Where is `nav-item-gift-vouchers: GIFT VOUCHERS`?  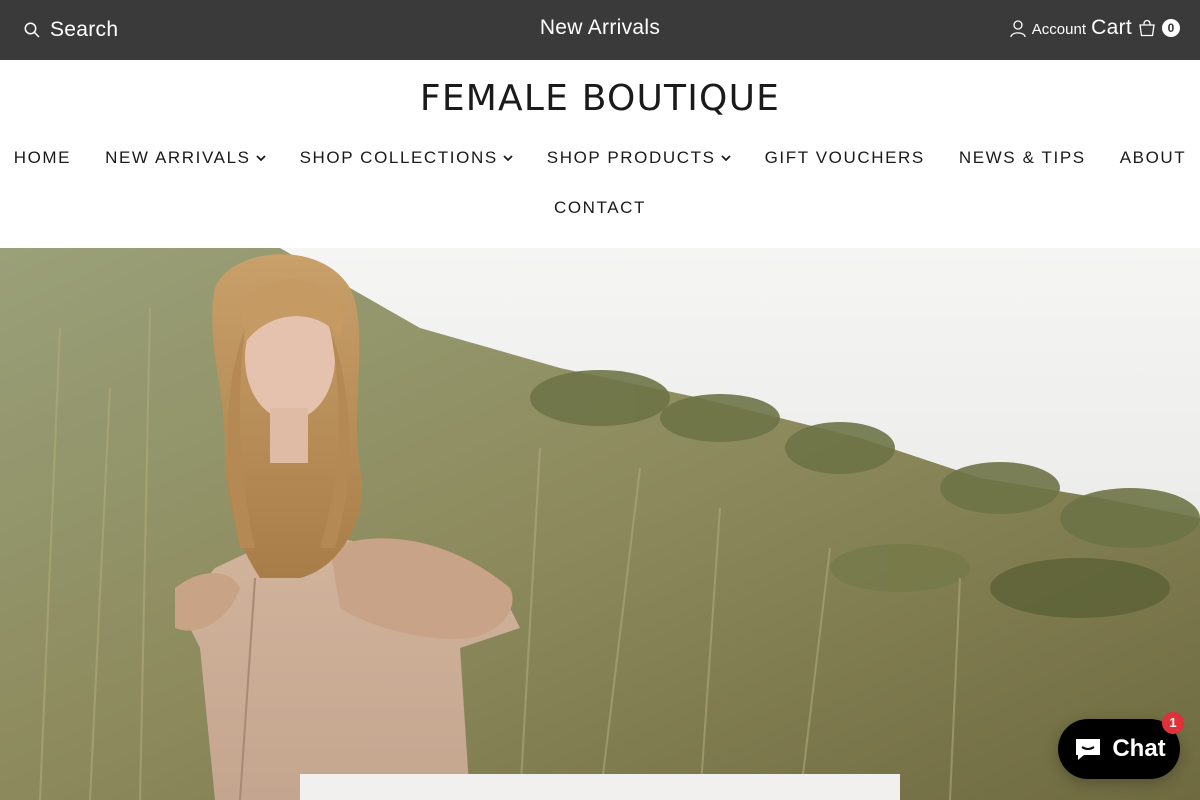 nav-item-gift-vouchers: GIFT VOUCHERS is located at coordinates (845, 158).